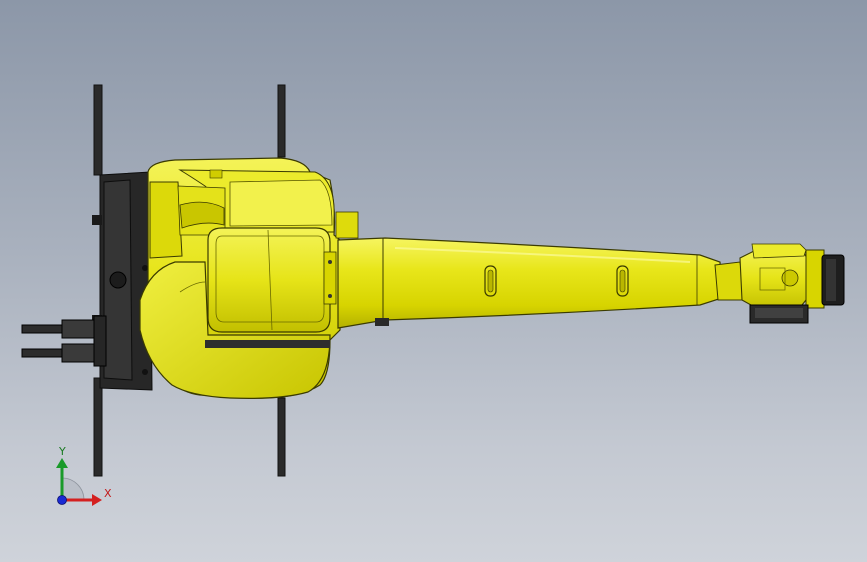 The height and width of the screenshot is (562, 867). Describe the element at coordinates (62, 500) in the screenshot. I see `z-axis-dot` at that location.